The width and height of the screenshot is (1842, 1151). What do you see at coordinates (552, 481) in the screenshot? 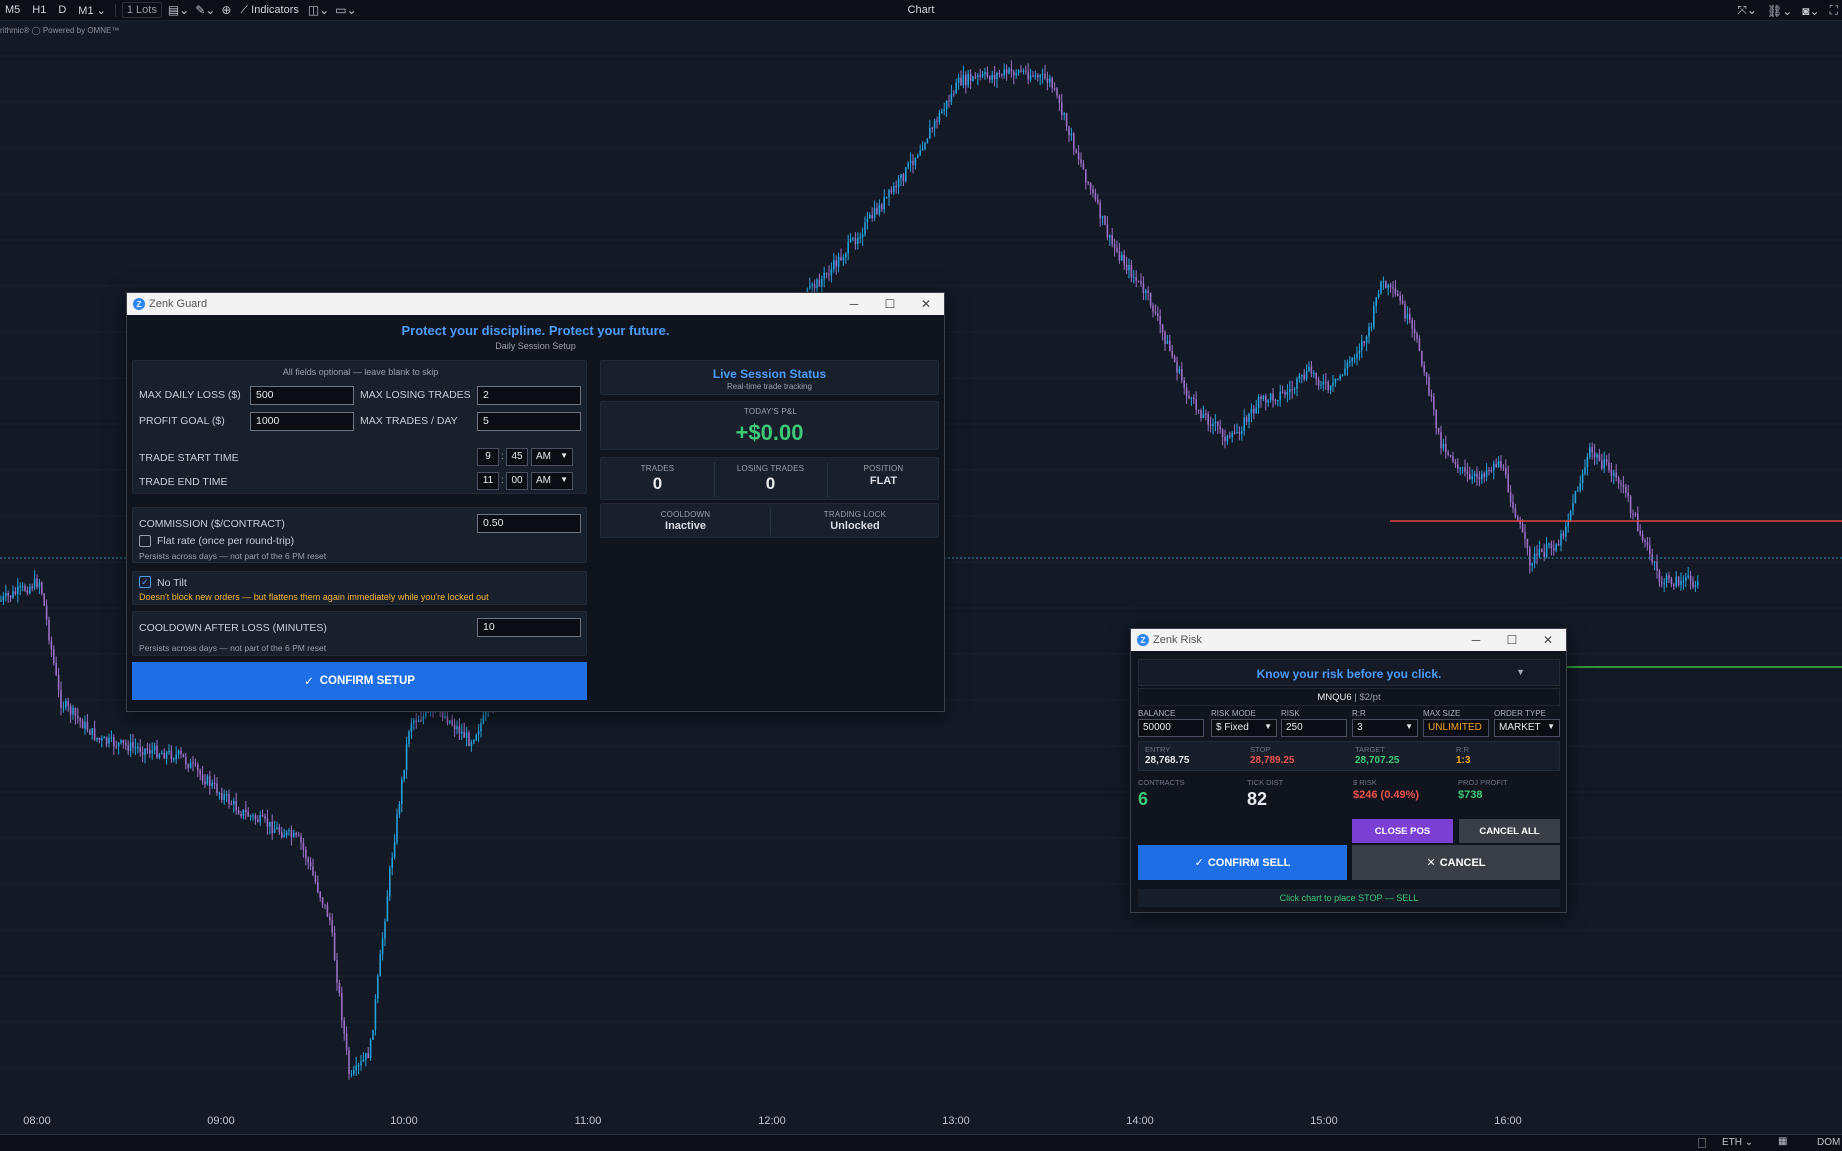
I see `end-ampm-select: AM ▼` at bounding box center [552, 481].